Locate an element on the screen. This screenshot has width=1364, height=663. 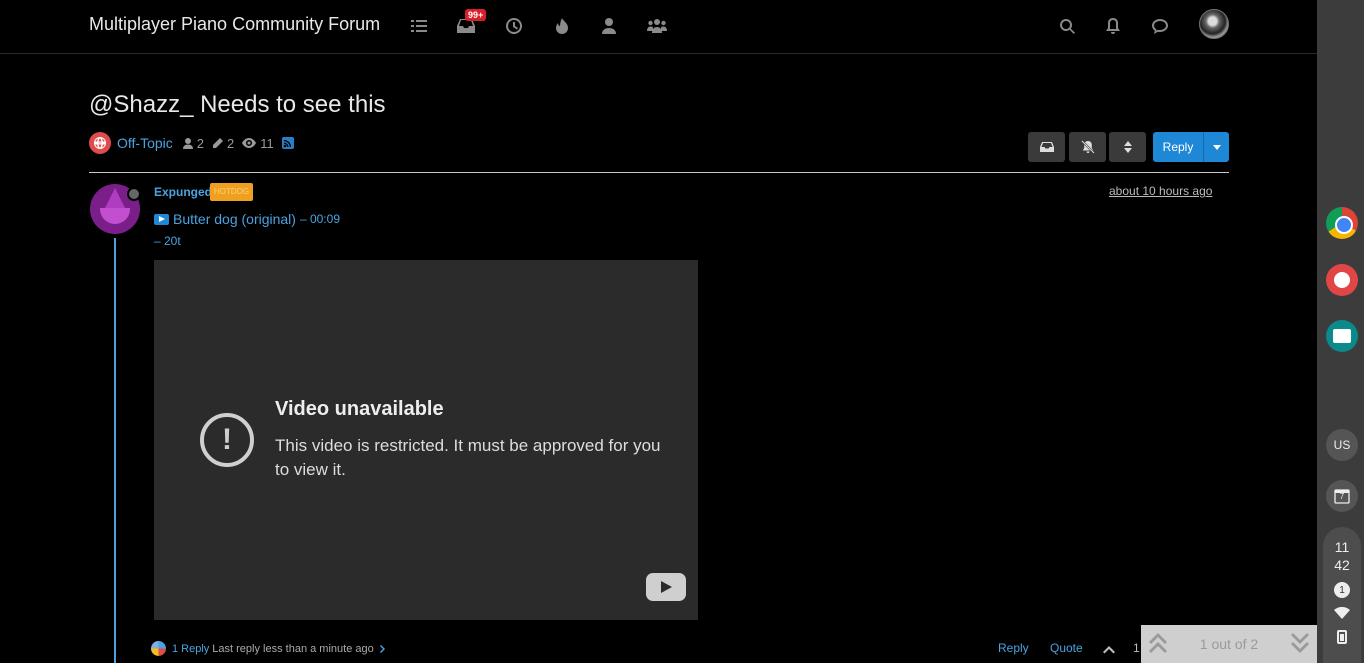
watch-toggle-button is located at coordinates (1087, 147).